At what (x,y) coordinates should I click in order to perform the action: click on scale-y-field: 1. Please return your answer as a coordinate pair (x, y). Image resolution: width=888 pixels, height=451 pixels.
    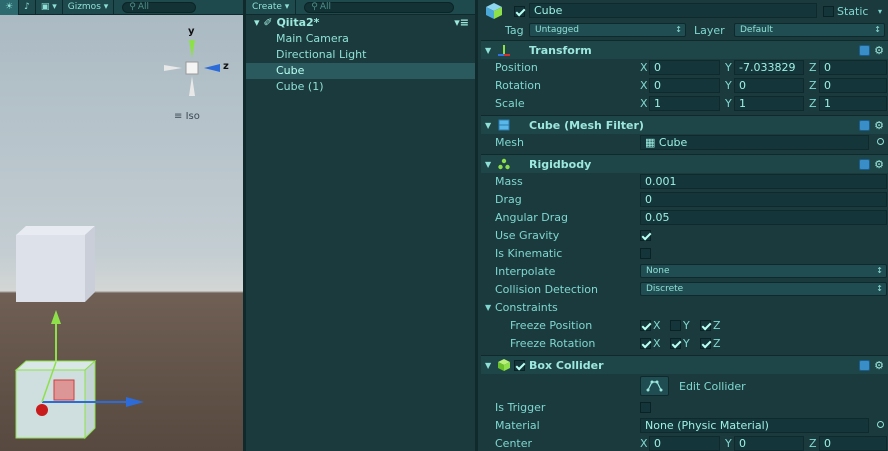
    Looking at the image, I should click on (769, 103).